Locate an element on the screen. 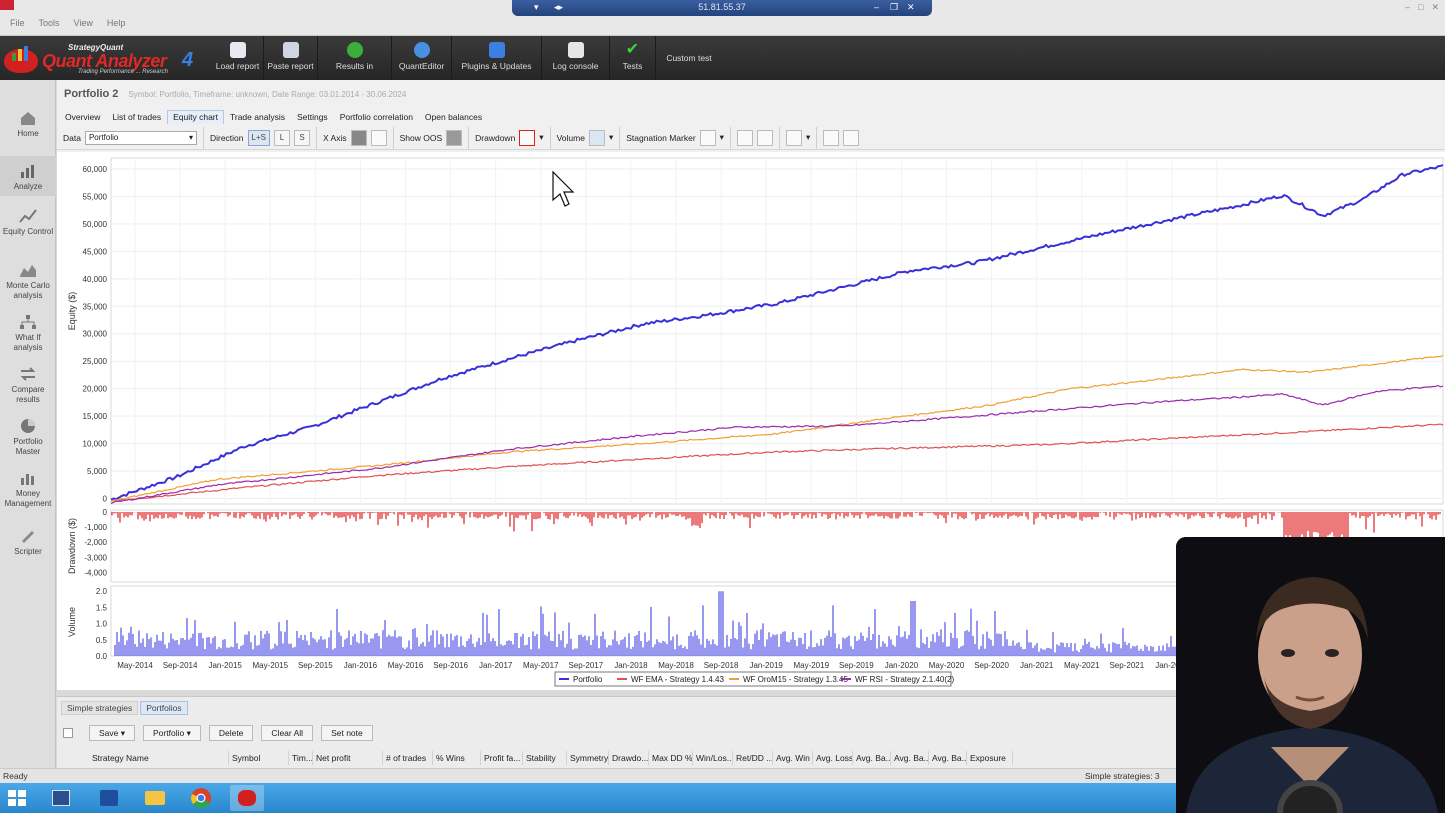 The image size is (1445, 813). volume-icon is located at coordinates (596, 137).